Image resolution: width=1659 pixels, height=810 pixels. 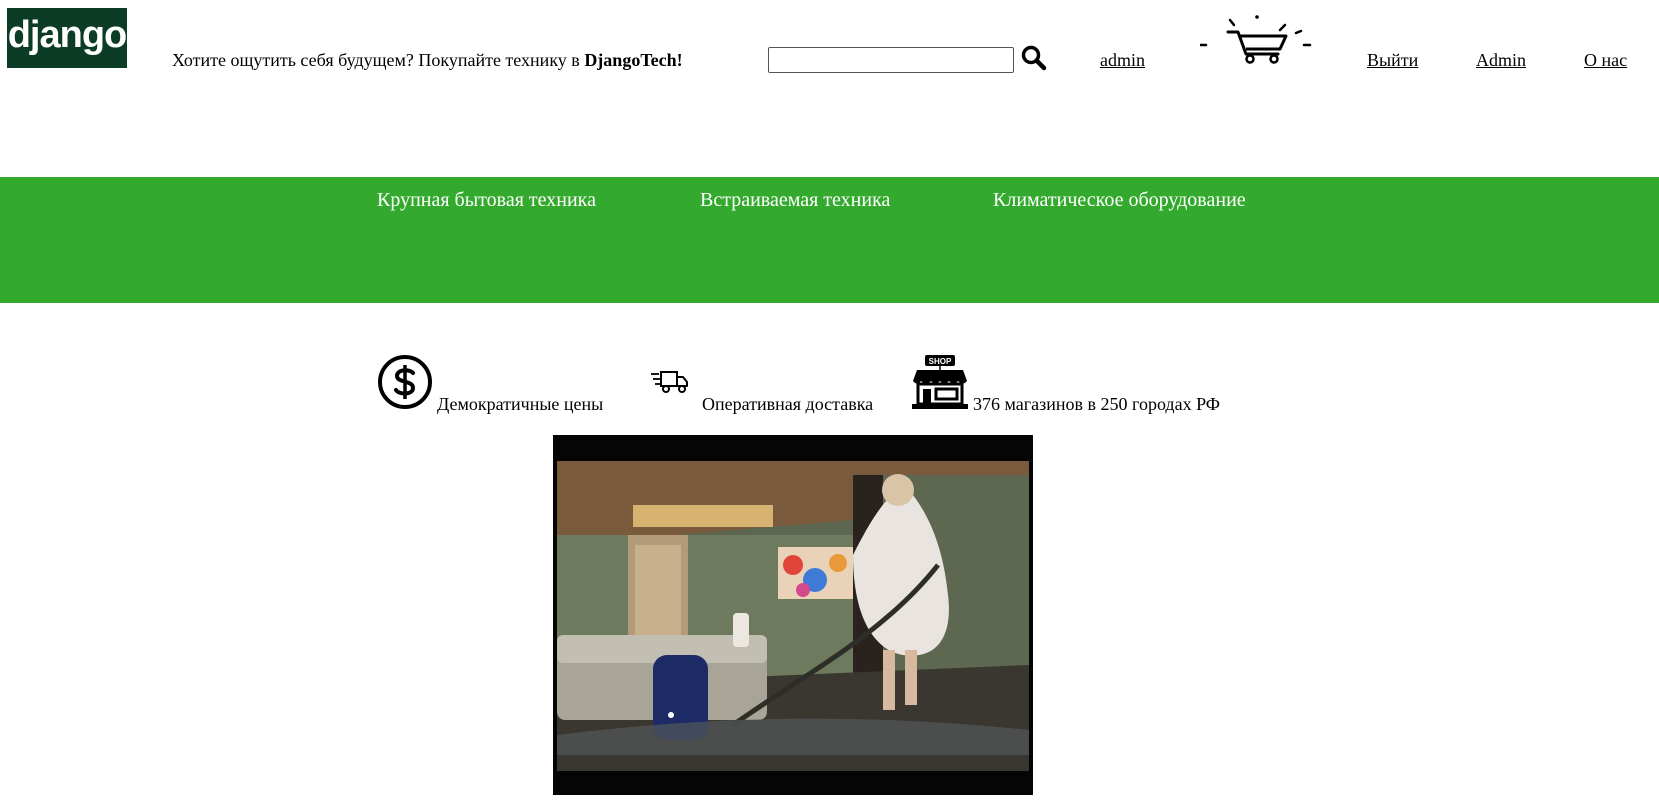 I want to click on logout-link: Выйти, so click(x=1392, y=60).